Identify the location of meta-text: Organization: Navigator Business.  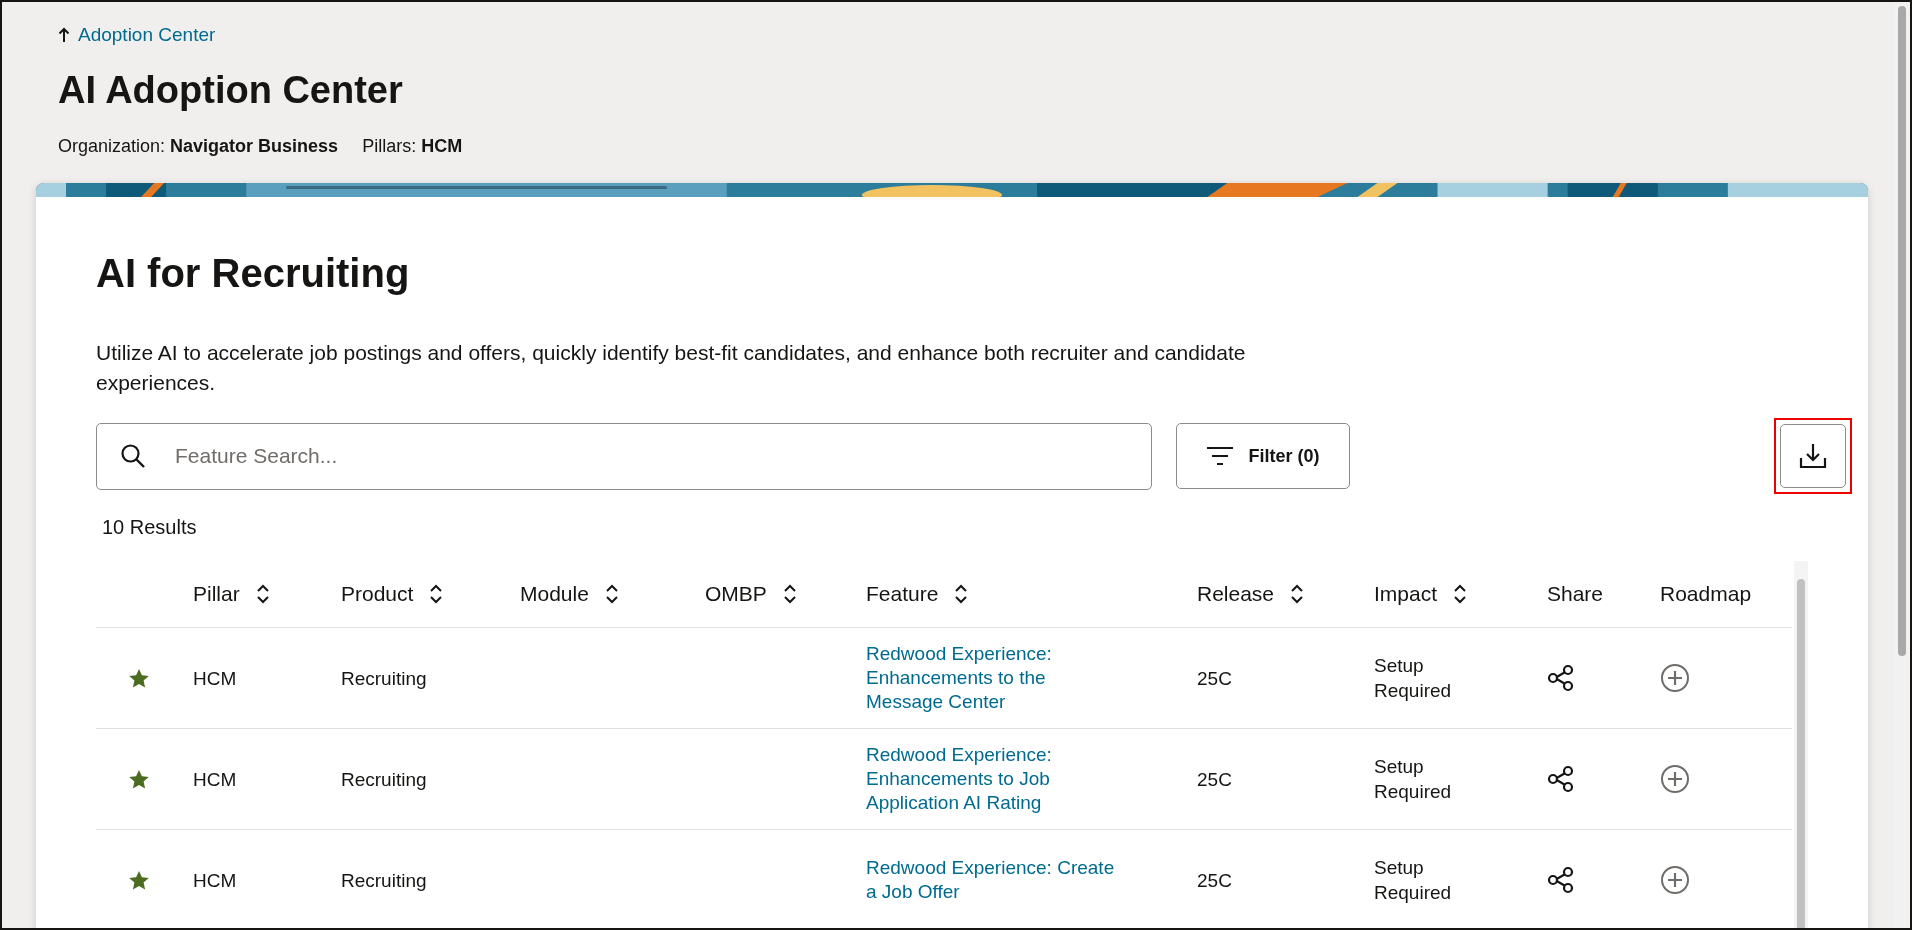
(198, 146).